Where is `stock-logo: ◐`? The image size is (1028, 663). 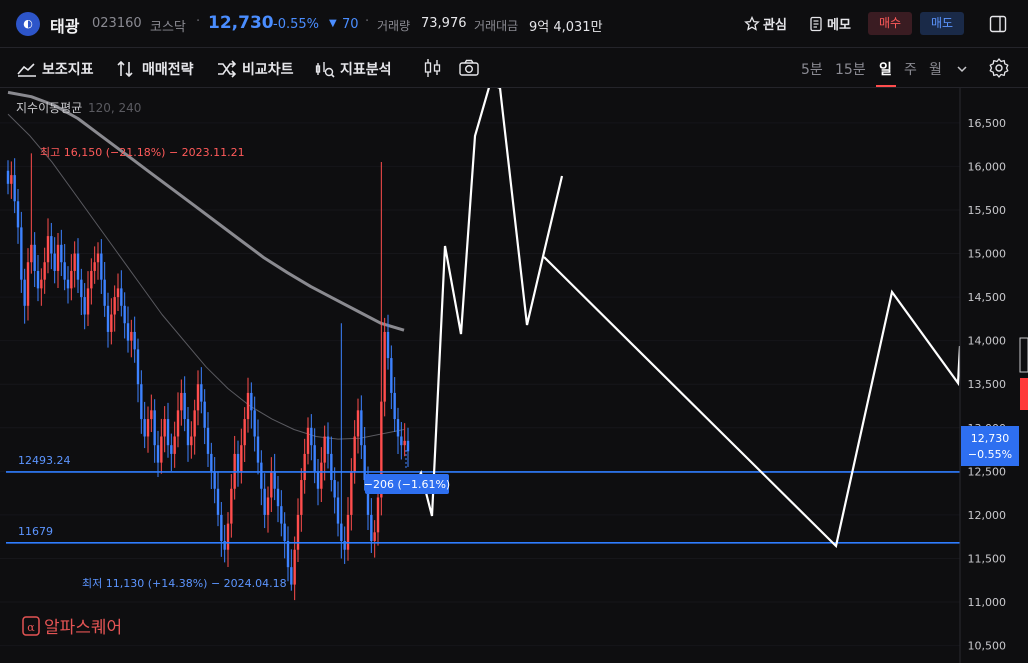 stock-logo: ◐ is located at coordinates (28, 24).